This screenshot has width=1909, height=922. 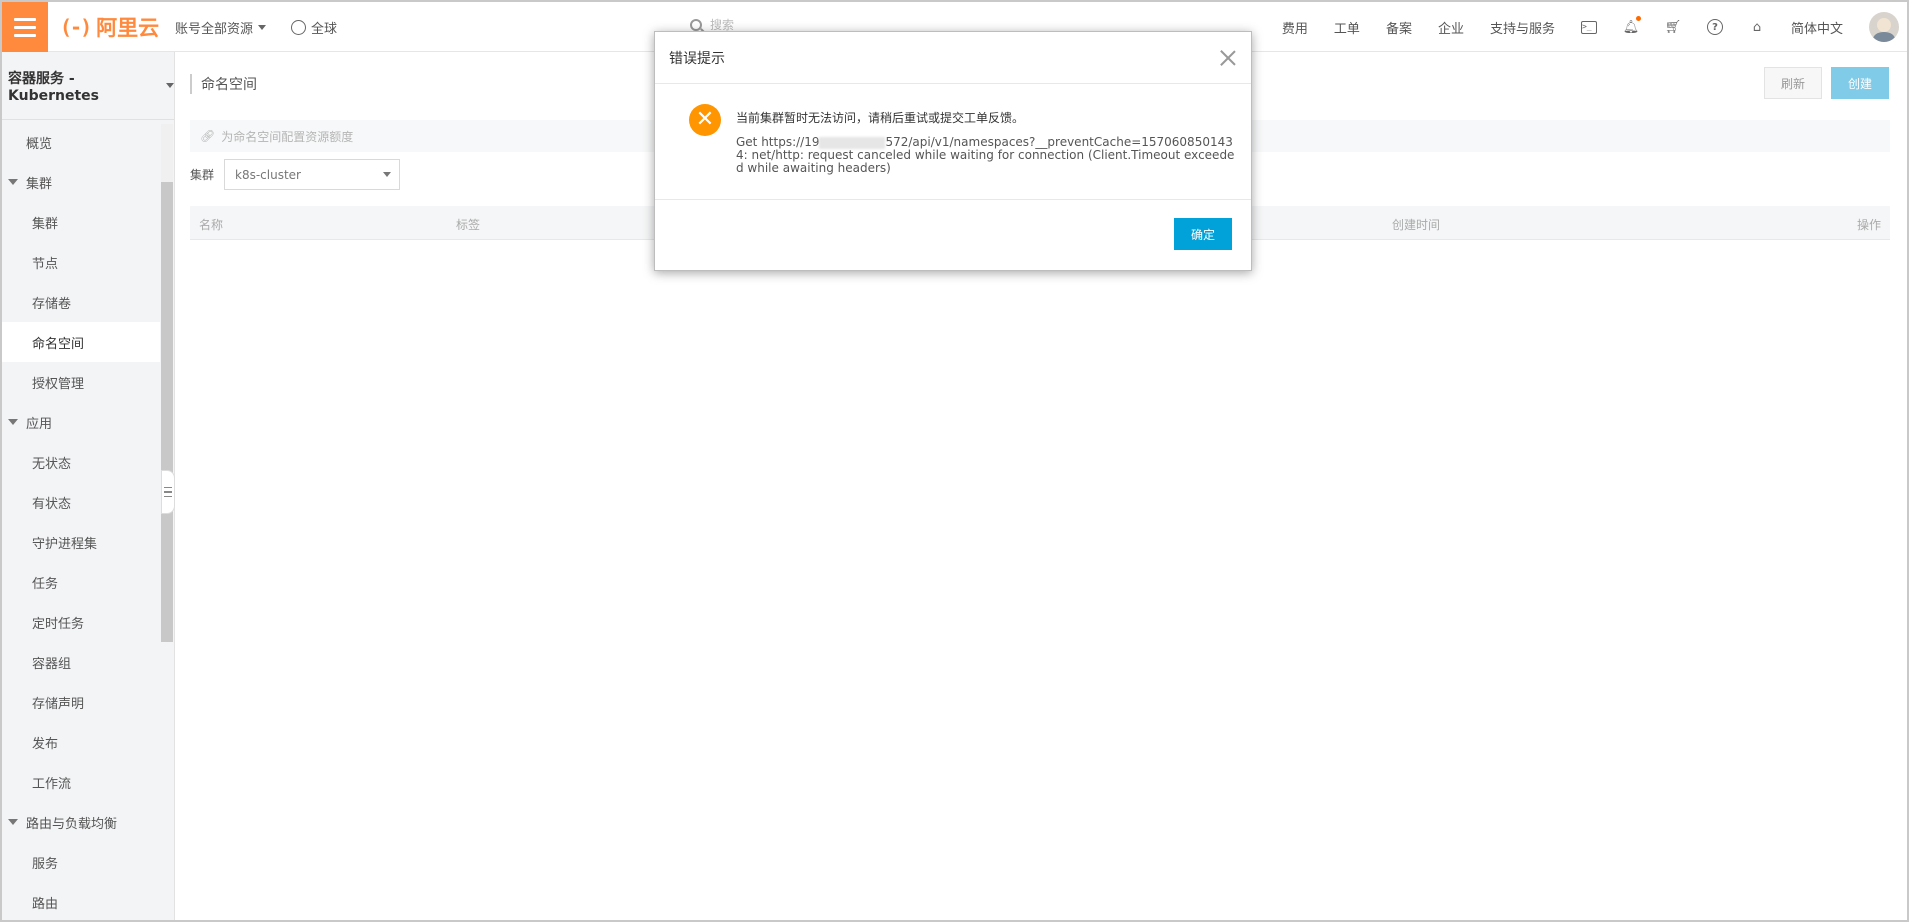 What do you see at coordinates (1203, 234) in the screenshot?
I see `confirm-button: 确定` at bounding box center [1203, 234].